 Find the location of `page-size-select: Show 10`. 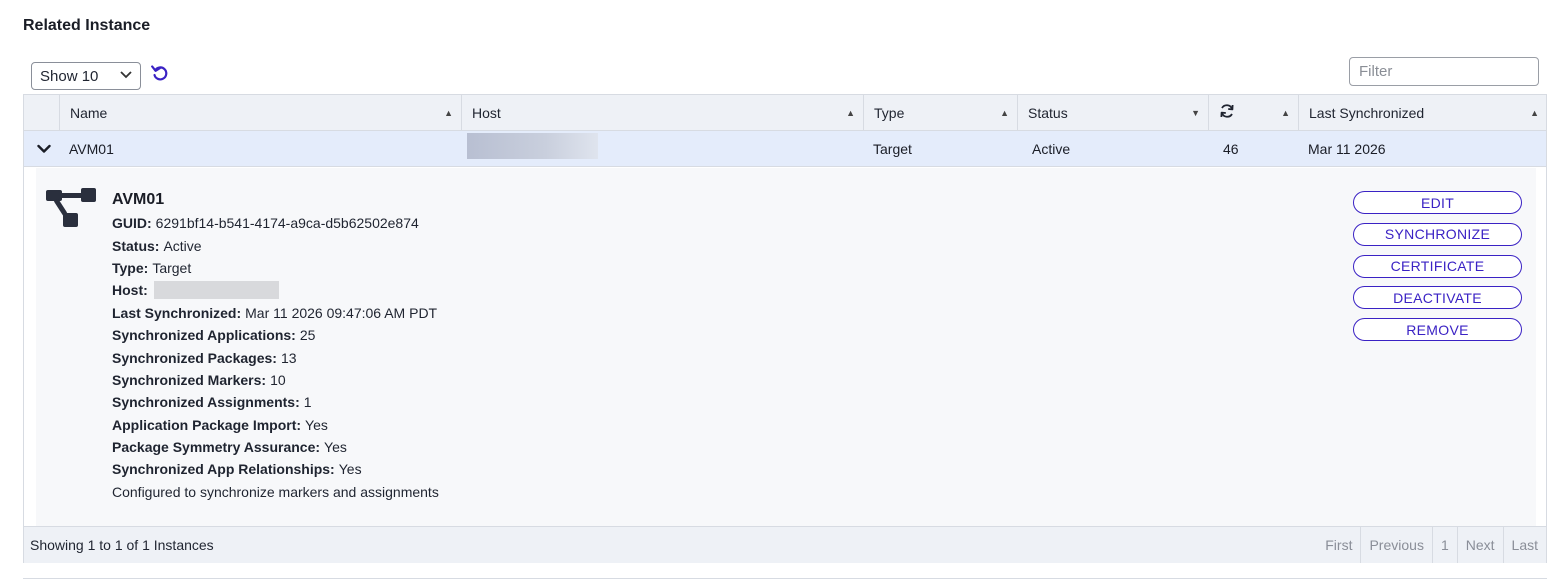

page-size-select: Show 10 is located at coordinates (86, 76).